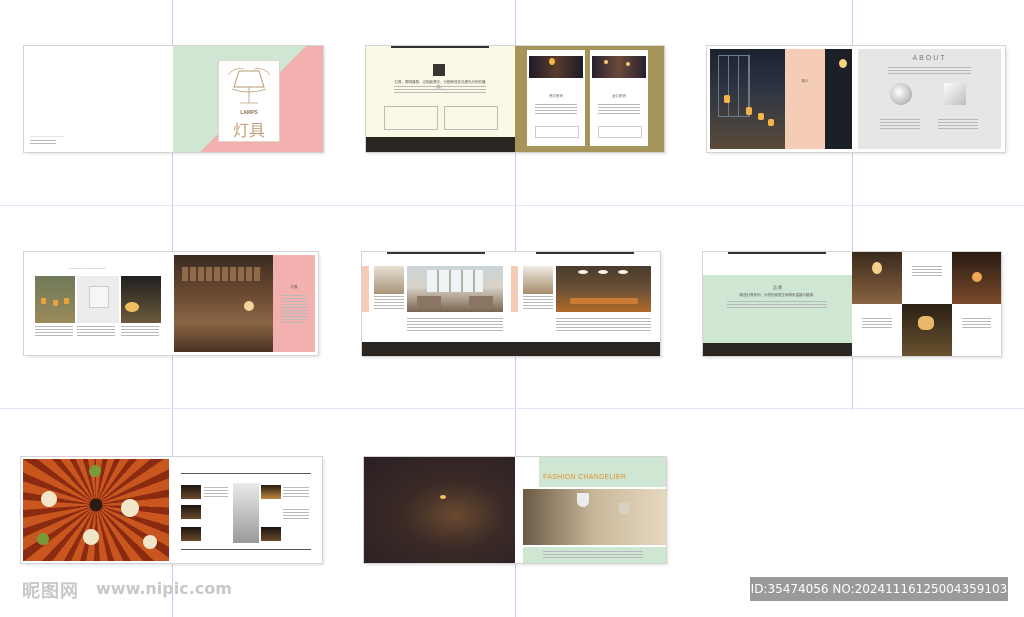  I want to click on cover-footer-text: ———— ———————, so click(47, 136).